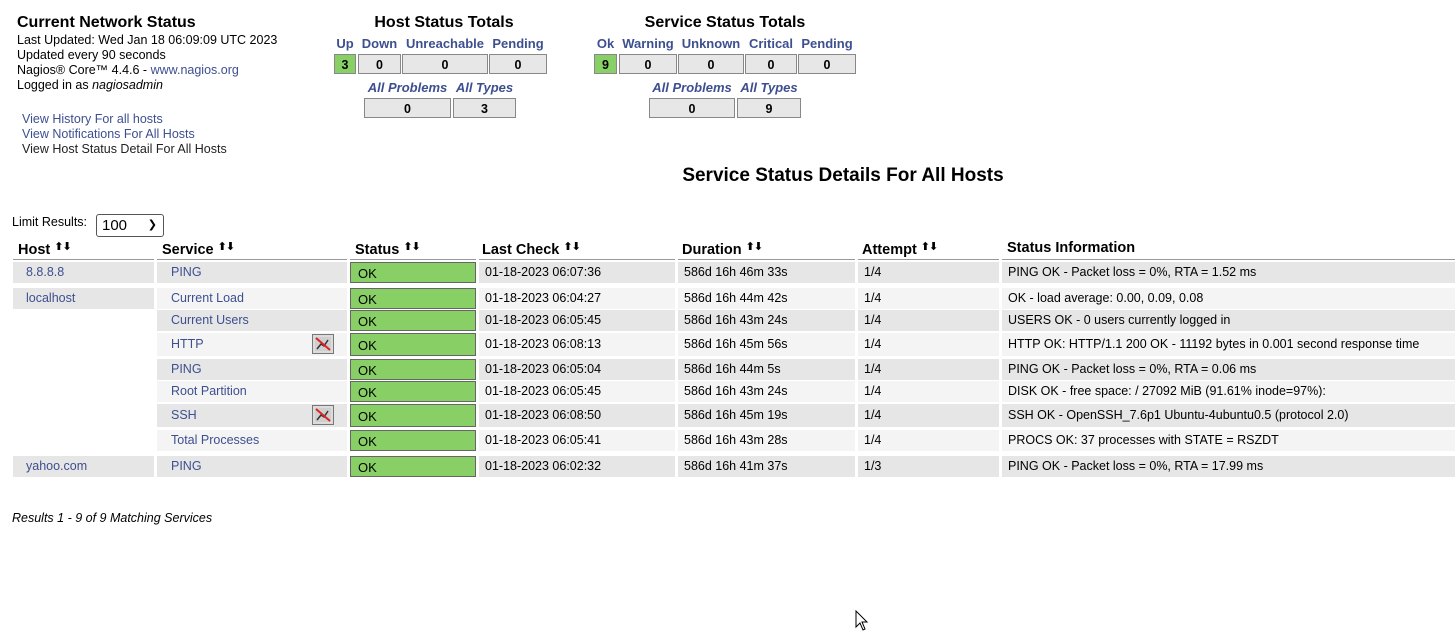 This screenshot has width=1455, height=636. What do you see at coordinates (407, 87) in the screenshot?
I see `host-all-problems-header: All Problems` at bounding box center [407, 87].